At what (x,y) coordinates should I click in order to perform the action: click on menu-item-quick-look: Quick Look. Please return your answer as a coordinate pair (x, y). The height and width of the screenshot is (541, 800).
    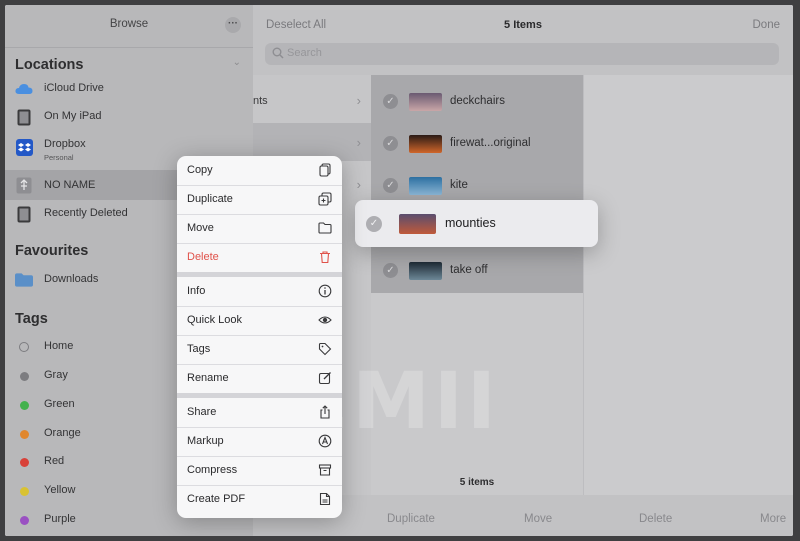
    Looking at the image, I should click on (259, 321).